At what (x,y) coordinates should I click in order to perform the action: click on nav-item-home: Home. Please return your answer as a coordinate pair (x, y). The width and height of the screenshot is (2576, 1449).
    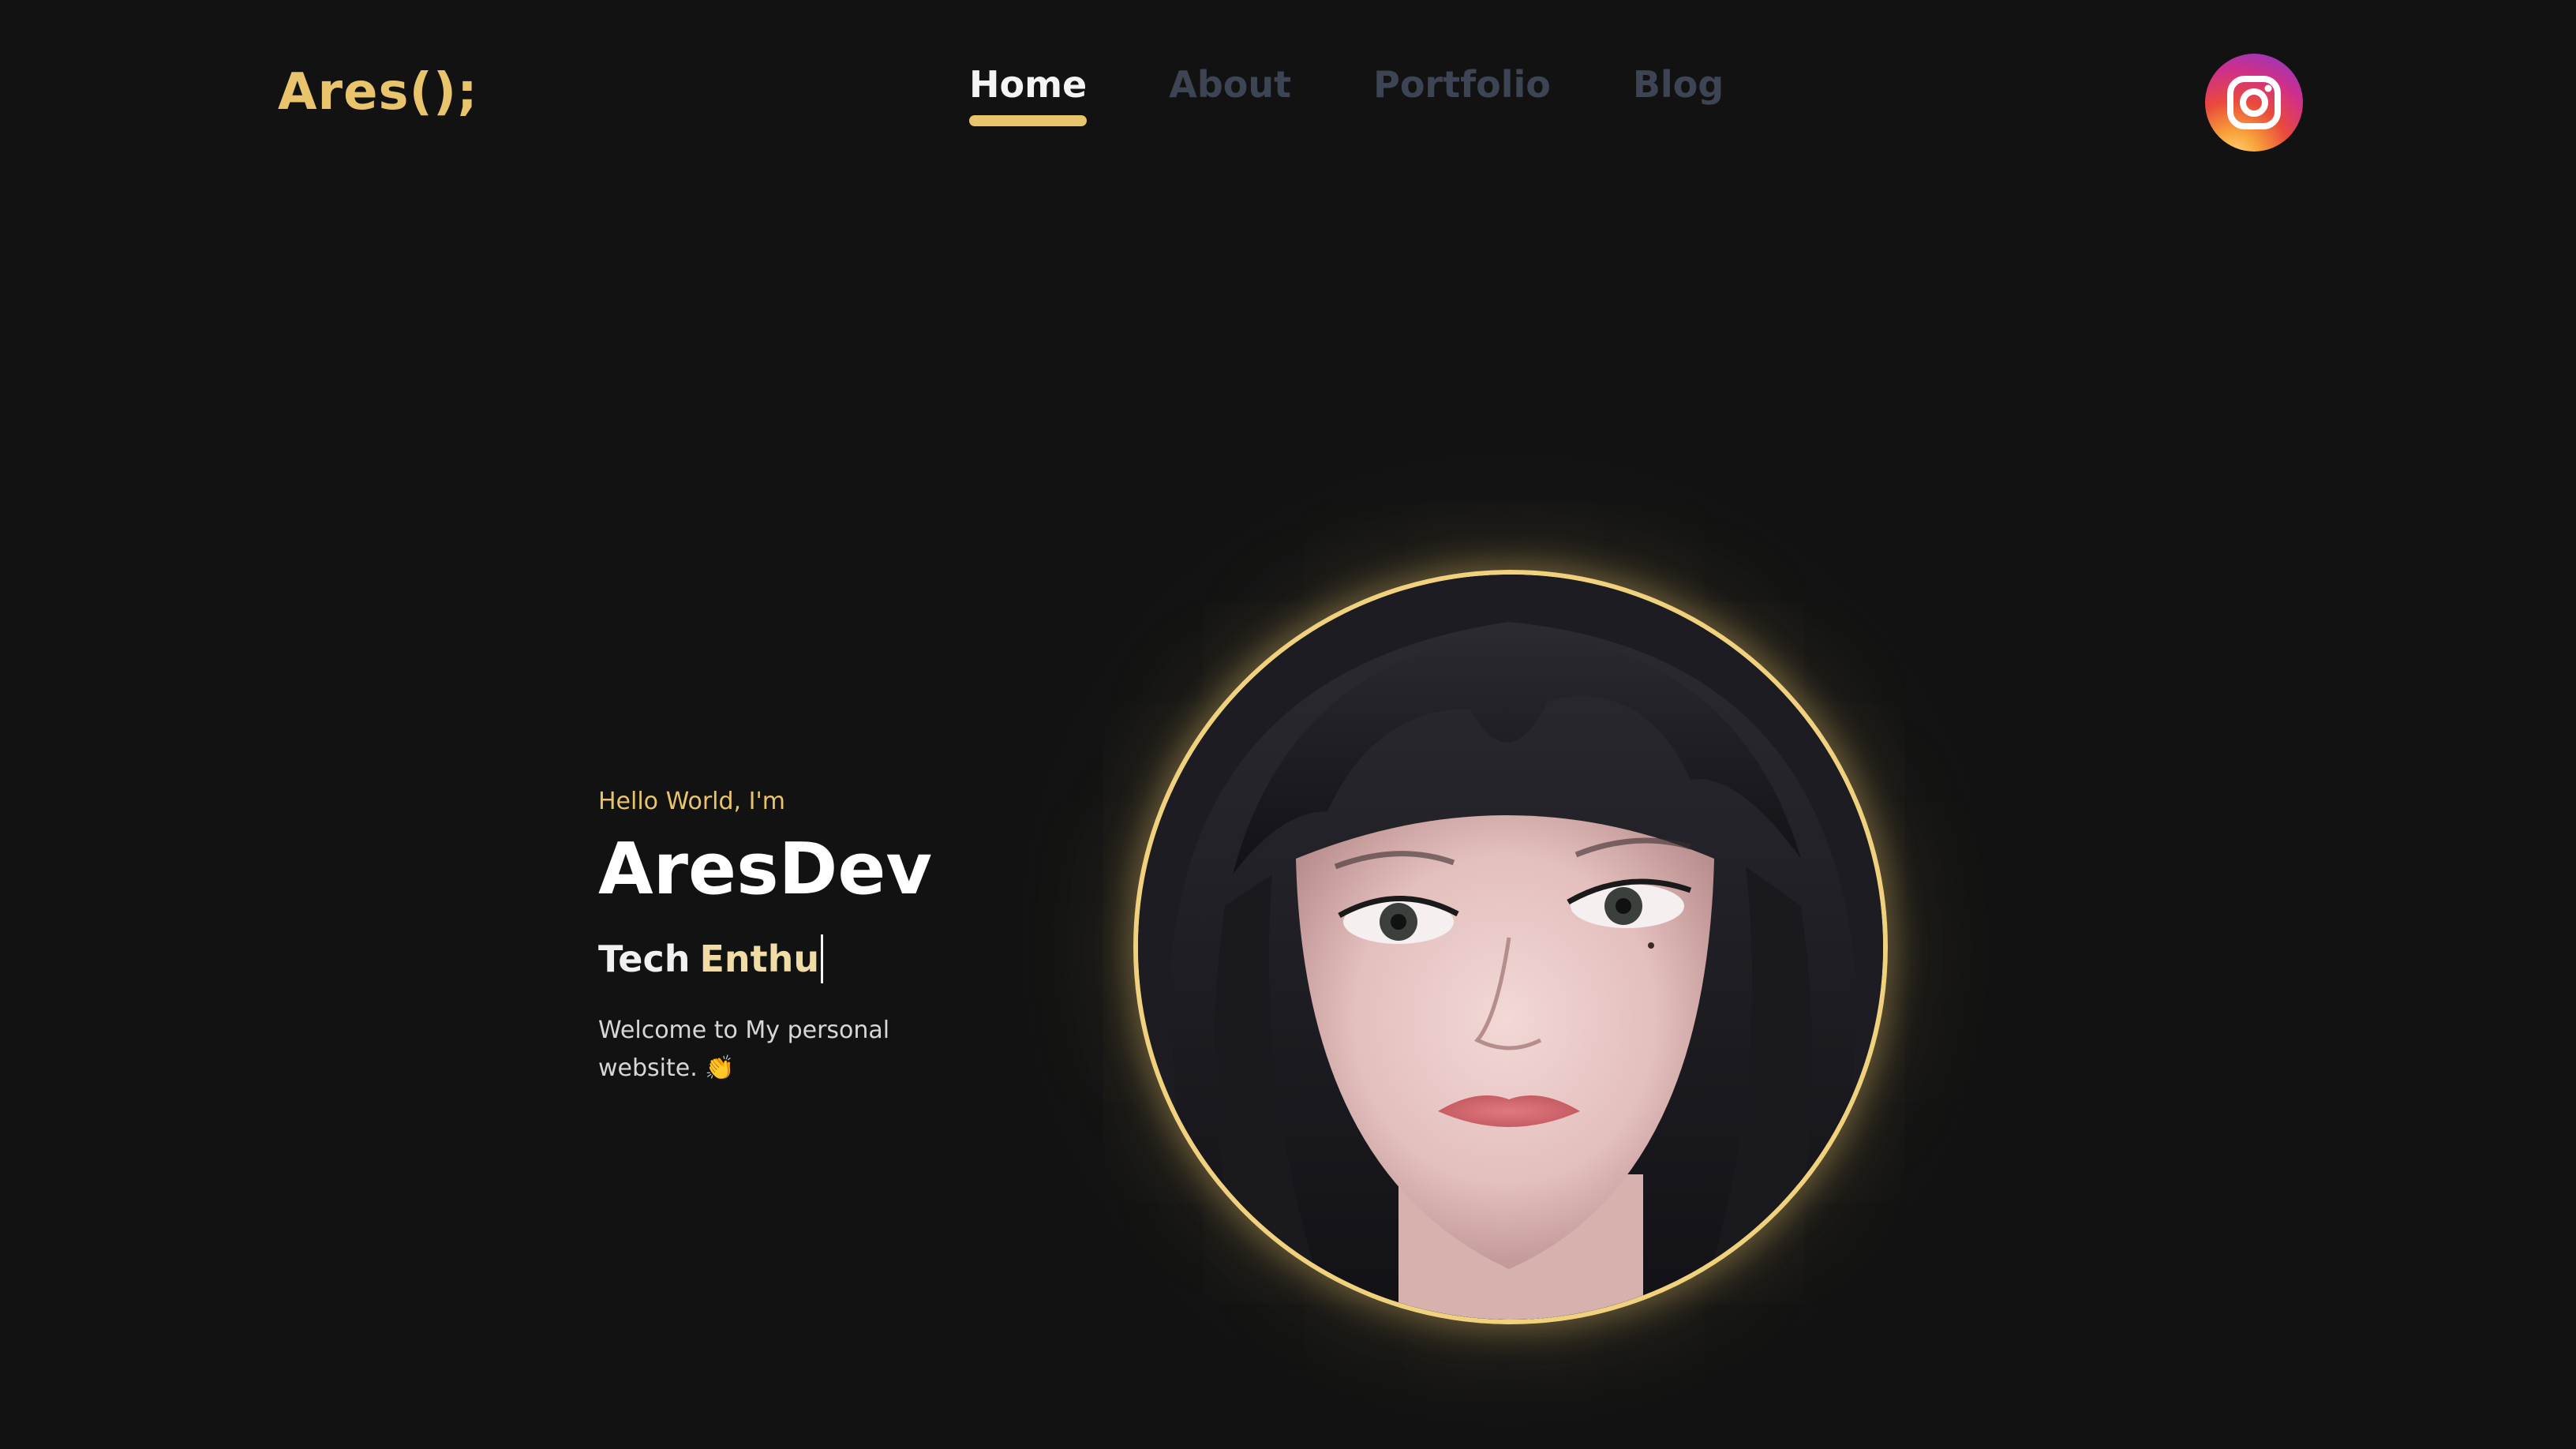
    Looking at the image, I should click on (1028, 94).